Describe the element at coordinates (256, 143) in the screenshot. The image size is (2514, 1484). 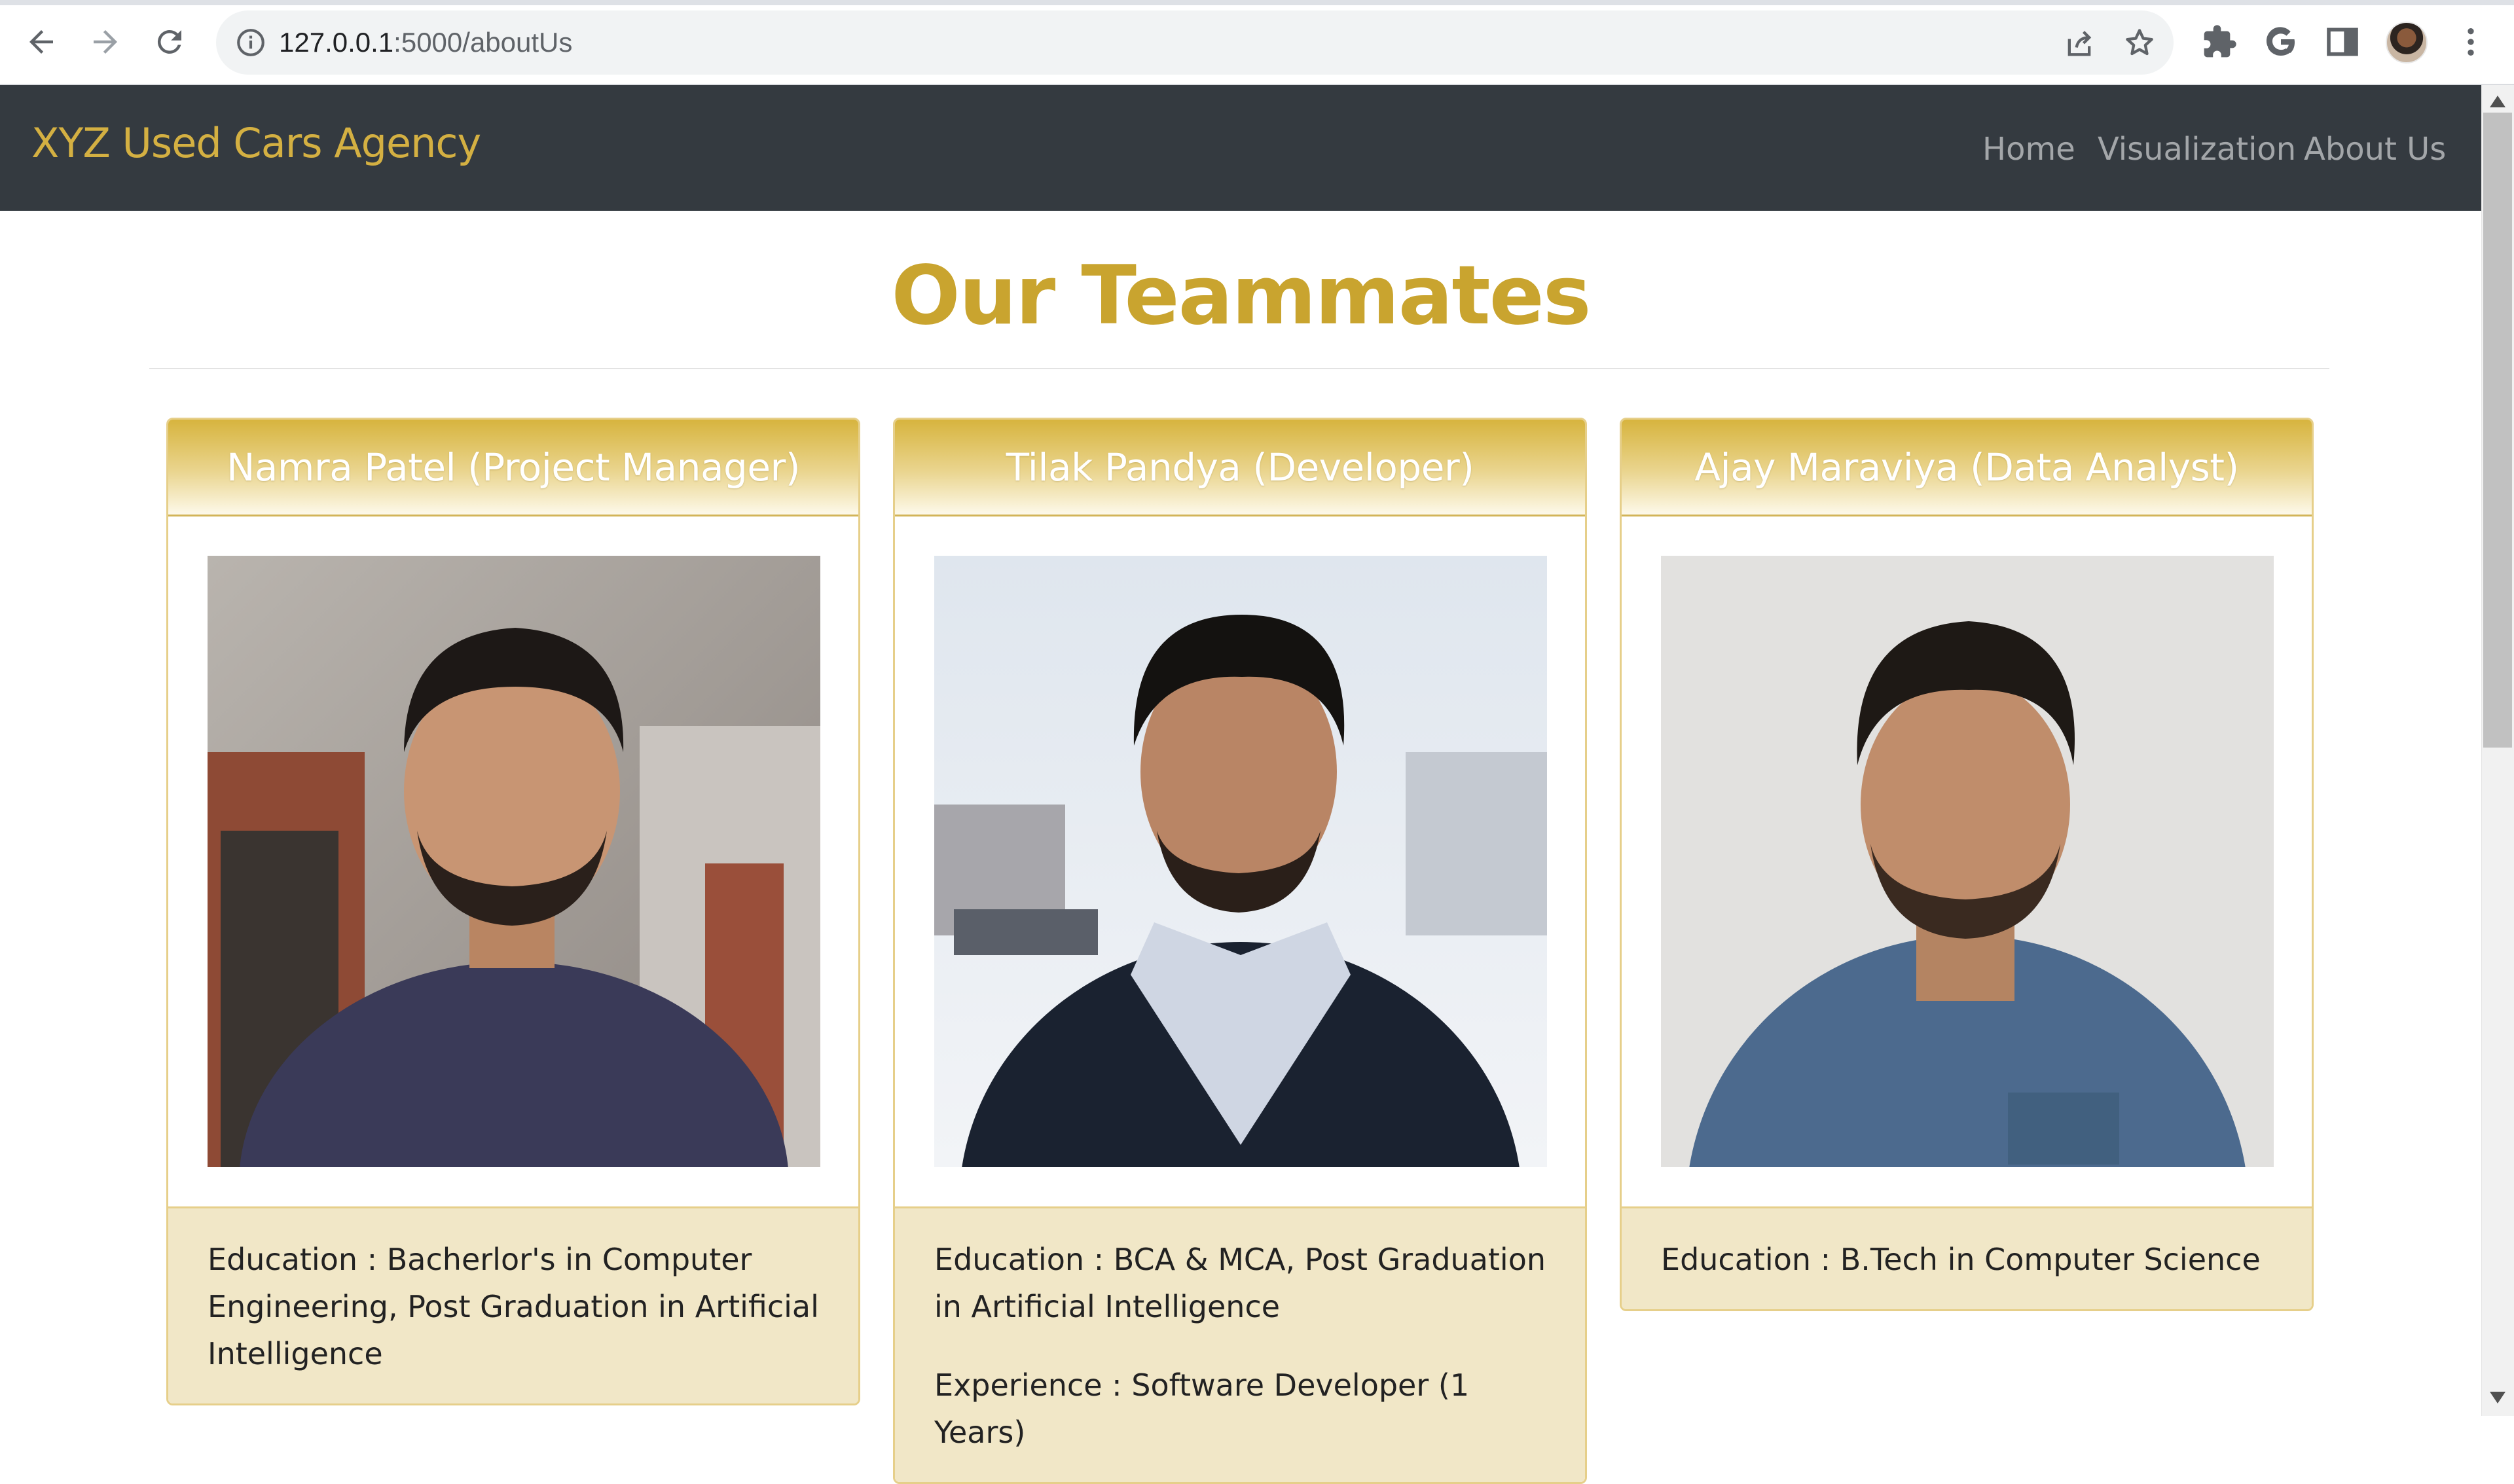
I see `brand-link: XYZ Used Cars Agency` at that location.